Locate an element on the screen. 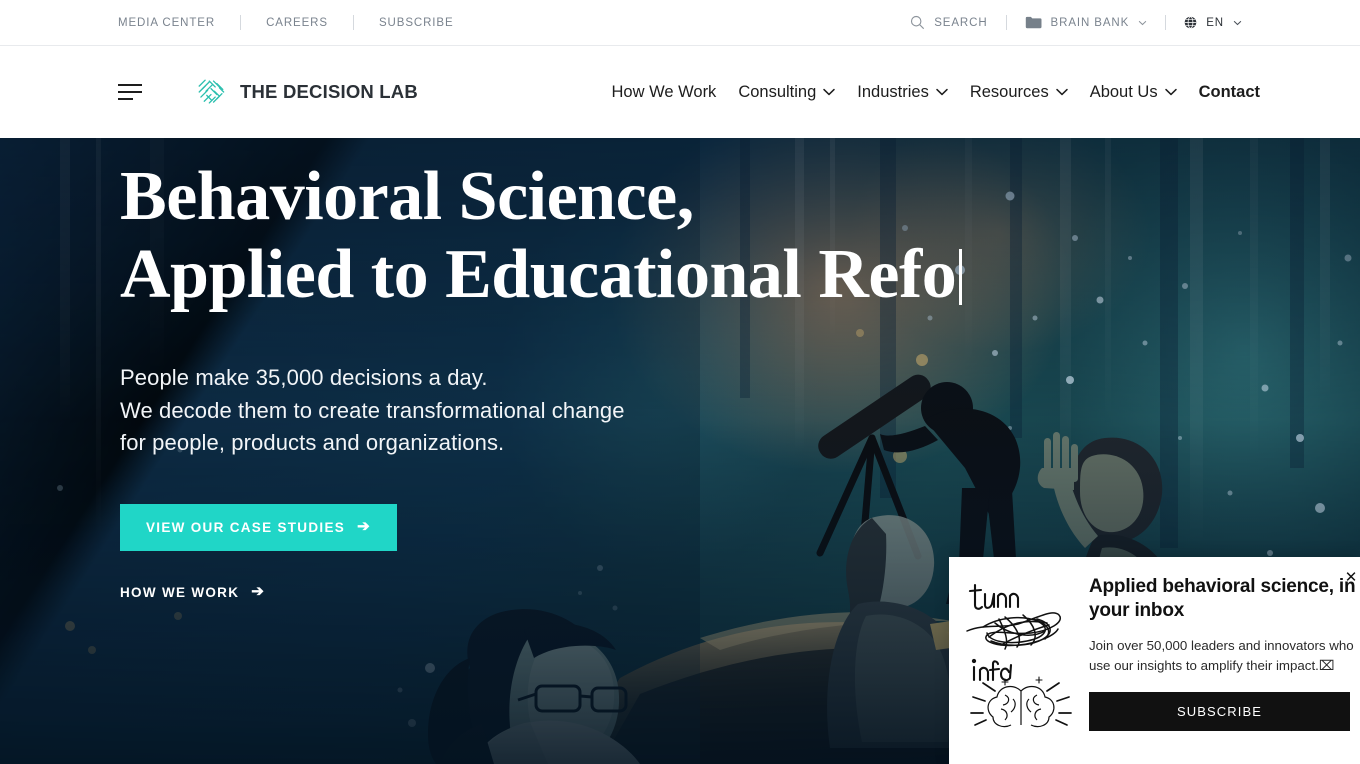 The width and height of the screenshot is (1360, 764). language-selector: EN is located at coordinates (1213, 22).